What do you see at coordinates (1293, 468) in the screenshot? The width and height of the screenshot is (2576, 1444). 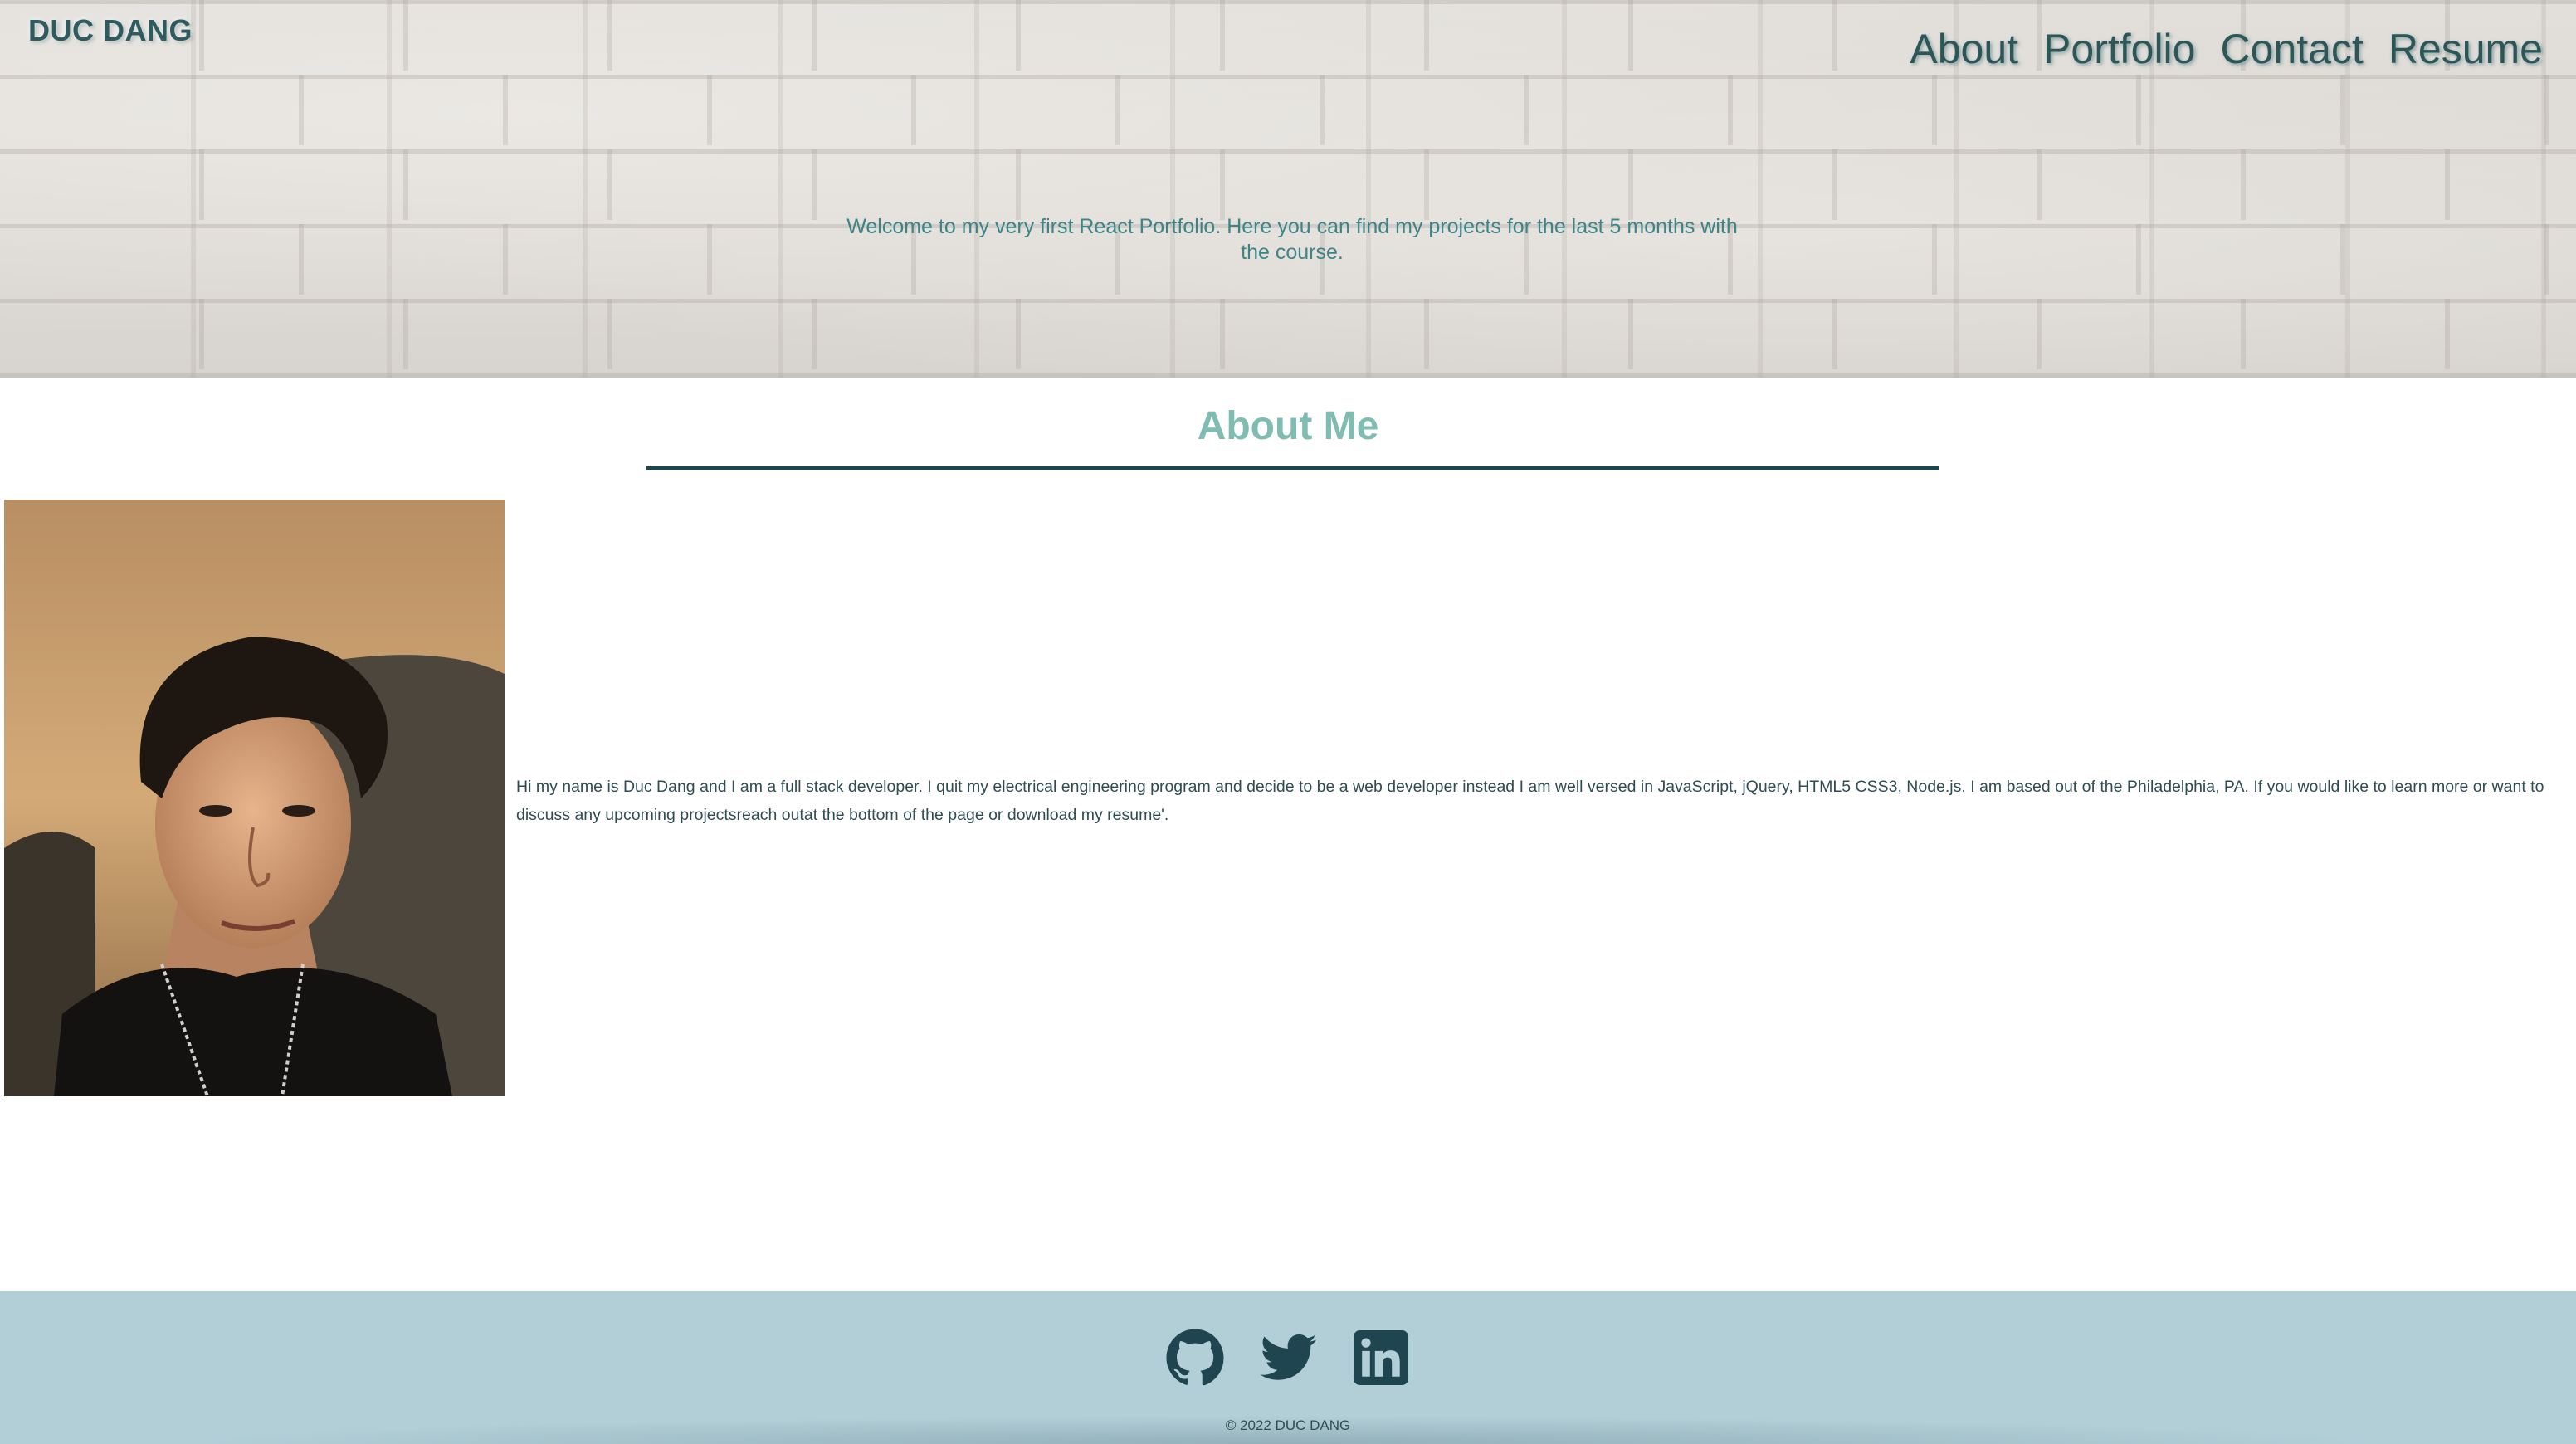 I see `title-divider` at bounding box center [1293, 468].